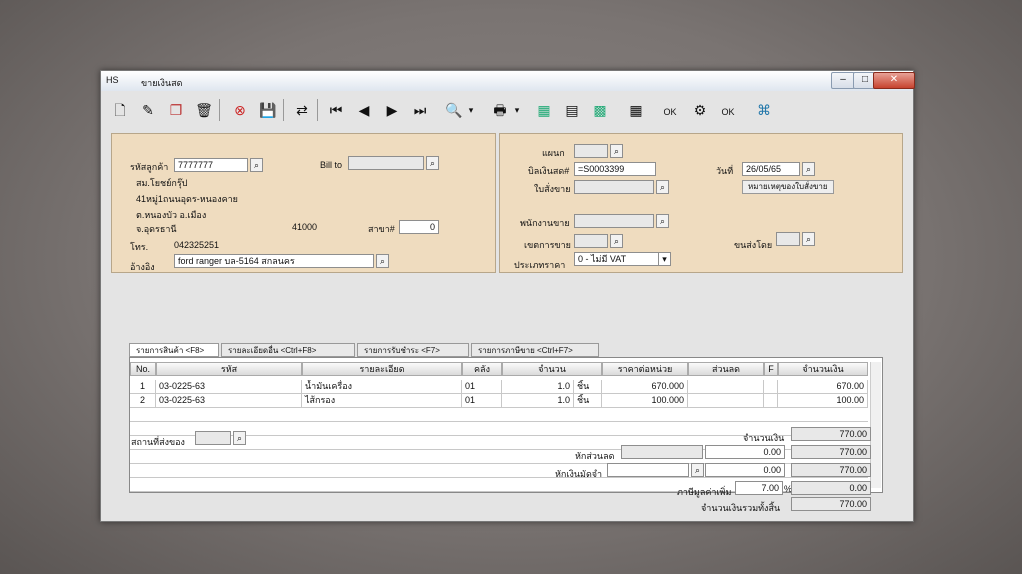 Image resolution: width=1022 pixels, height=574 pixels. What do you see at coordinates (274, 261) in the screenshot?
I see `reference-field: ford ranger บล-5164 สกลนคร` at bounding box center [274, 261].